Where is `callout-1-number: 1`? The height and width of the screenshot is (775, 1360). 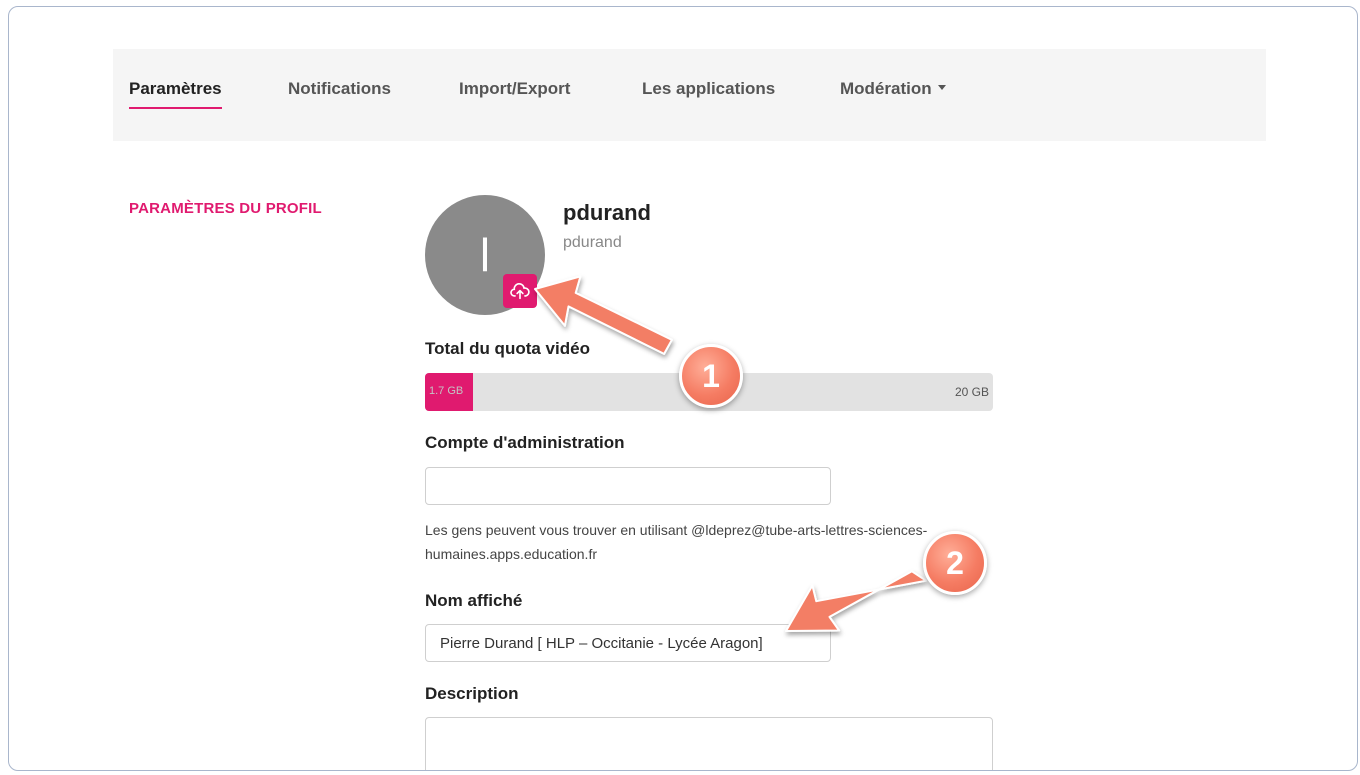
callout-1-number: 1 is located at coordinates (711, 375).